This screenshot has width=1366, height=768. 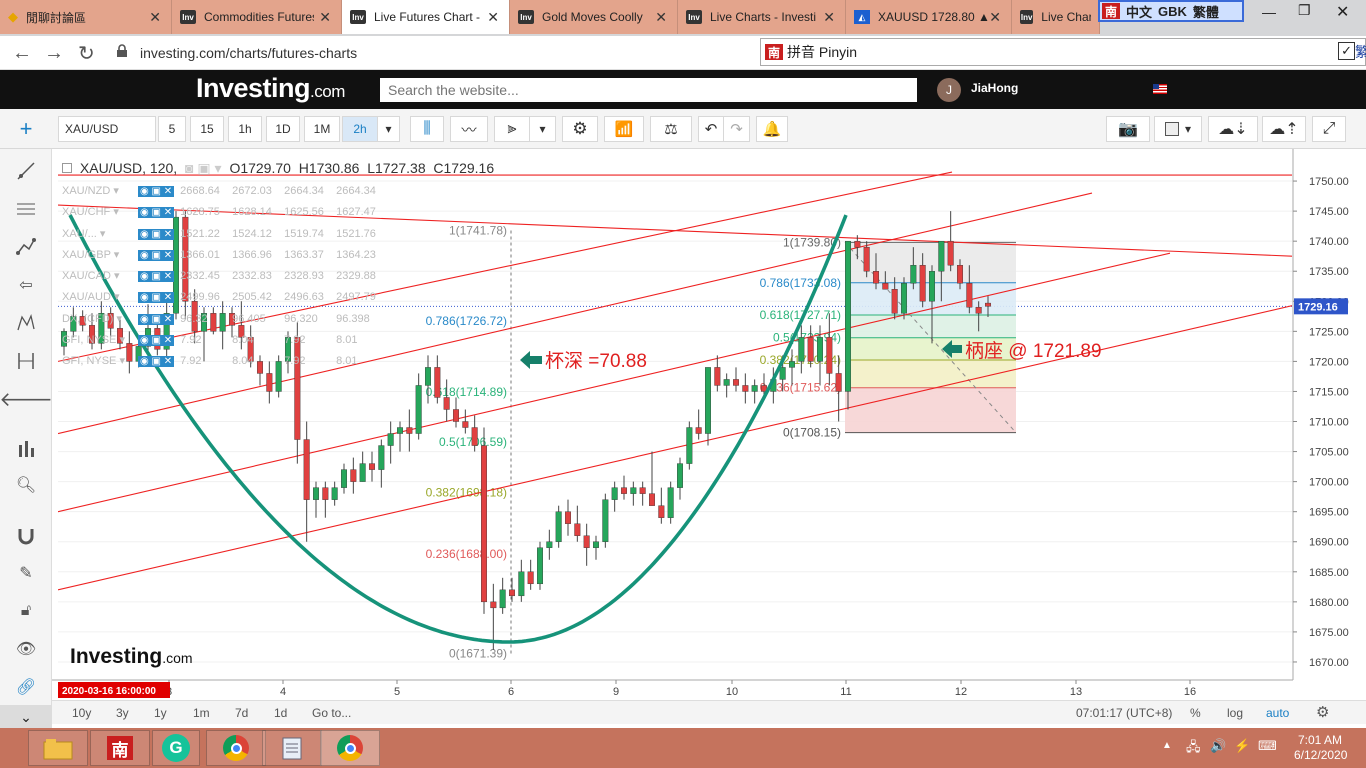 What do you see at coordinates (270, 88) in the screenshot?
I see `investing-logo: Investing.com` at bounding box center [270, 88].